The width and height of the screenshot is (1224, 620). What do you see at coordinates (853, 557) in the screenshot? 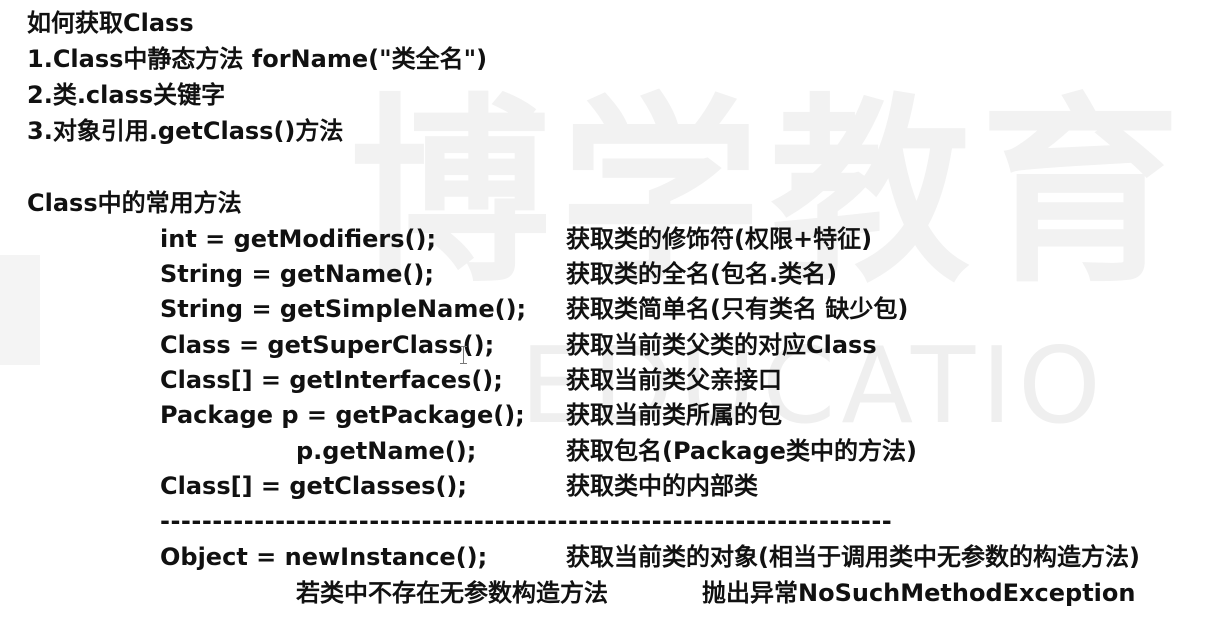
I see `desc-newinstance: 获取当前类的对象(相当于调用类中无参数的构造方法)` at bounding box center [853, 557].